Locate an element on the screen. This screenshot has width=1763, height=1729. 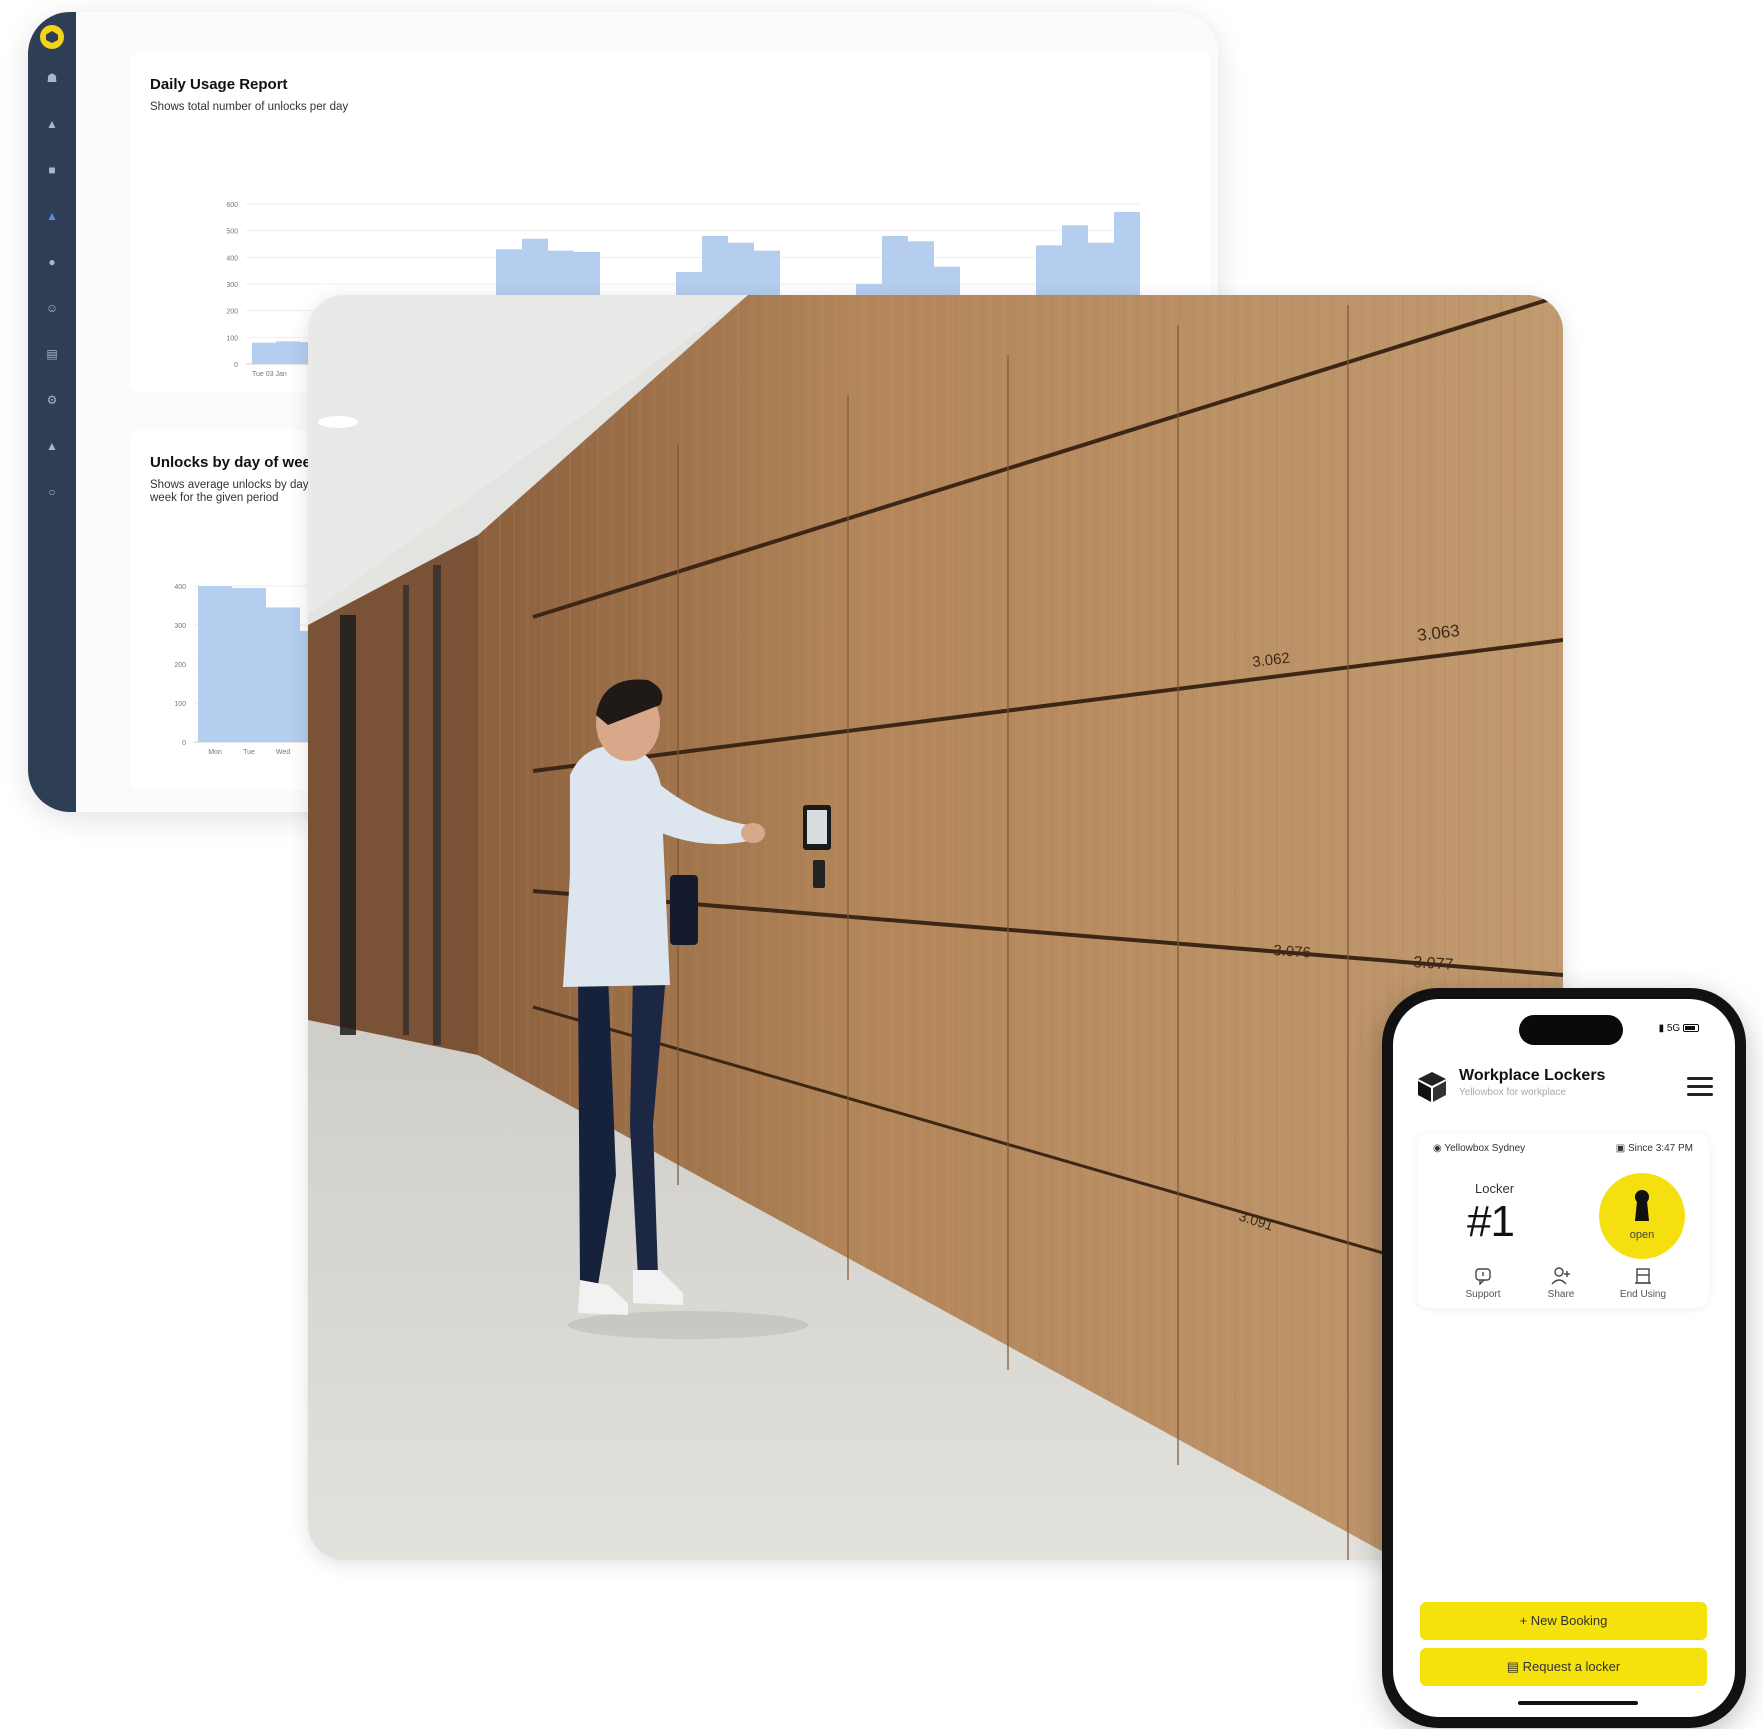
end-using-button: End Using is located at coordinates (1643, 1283).